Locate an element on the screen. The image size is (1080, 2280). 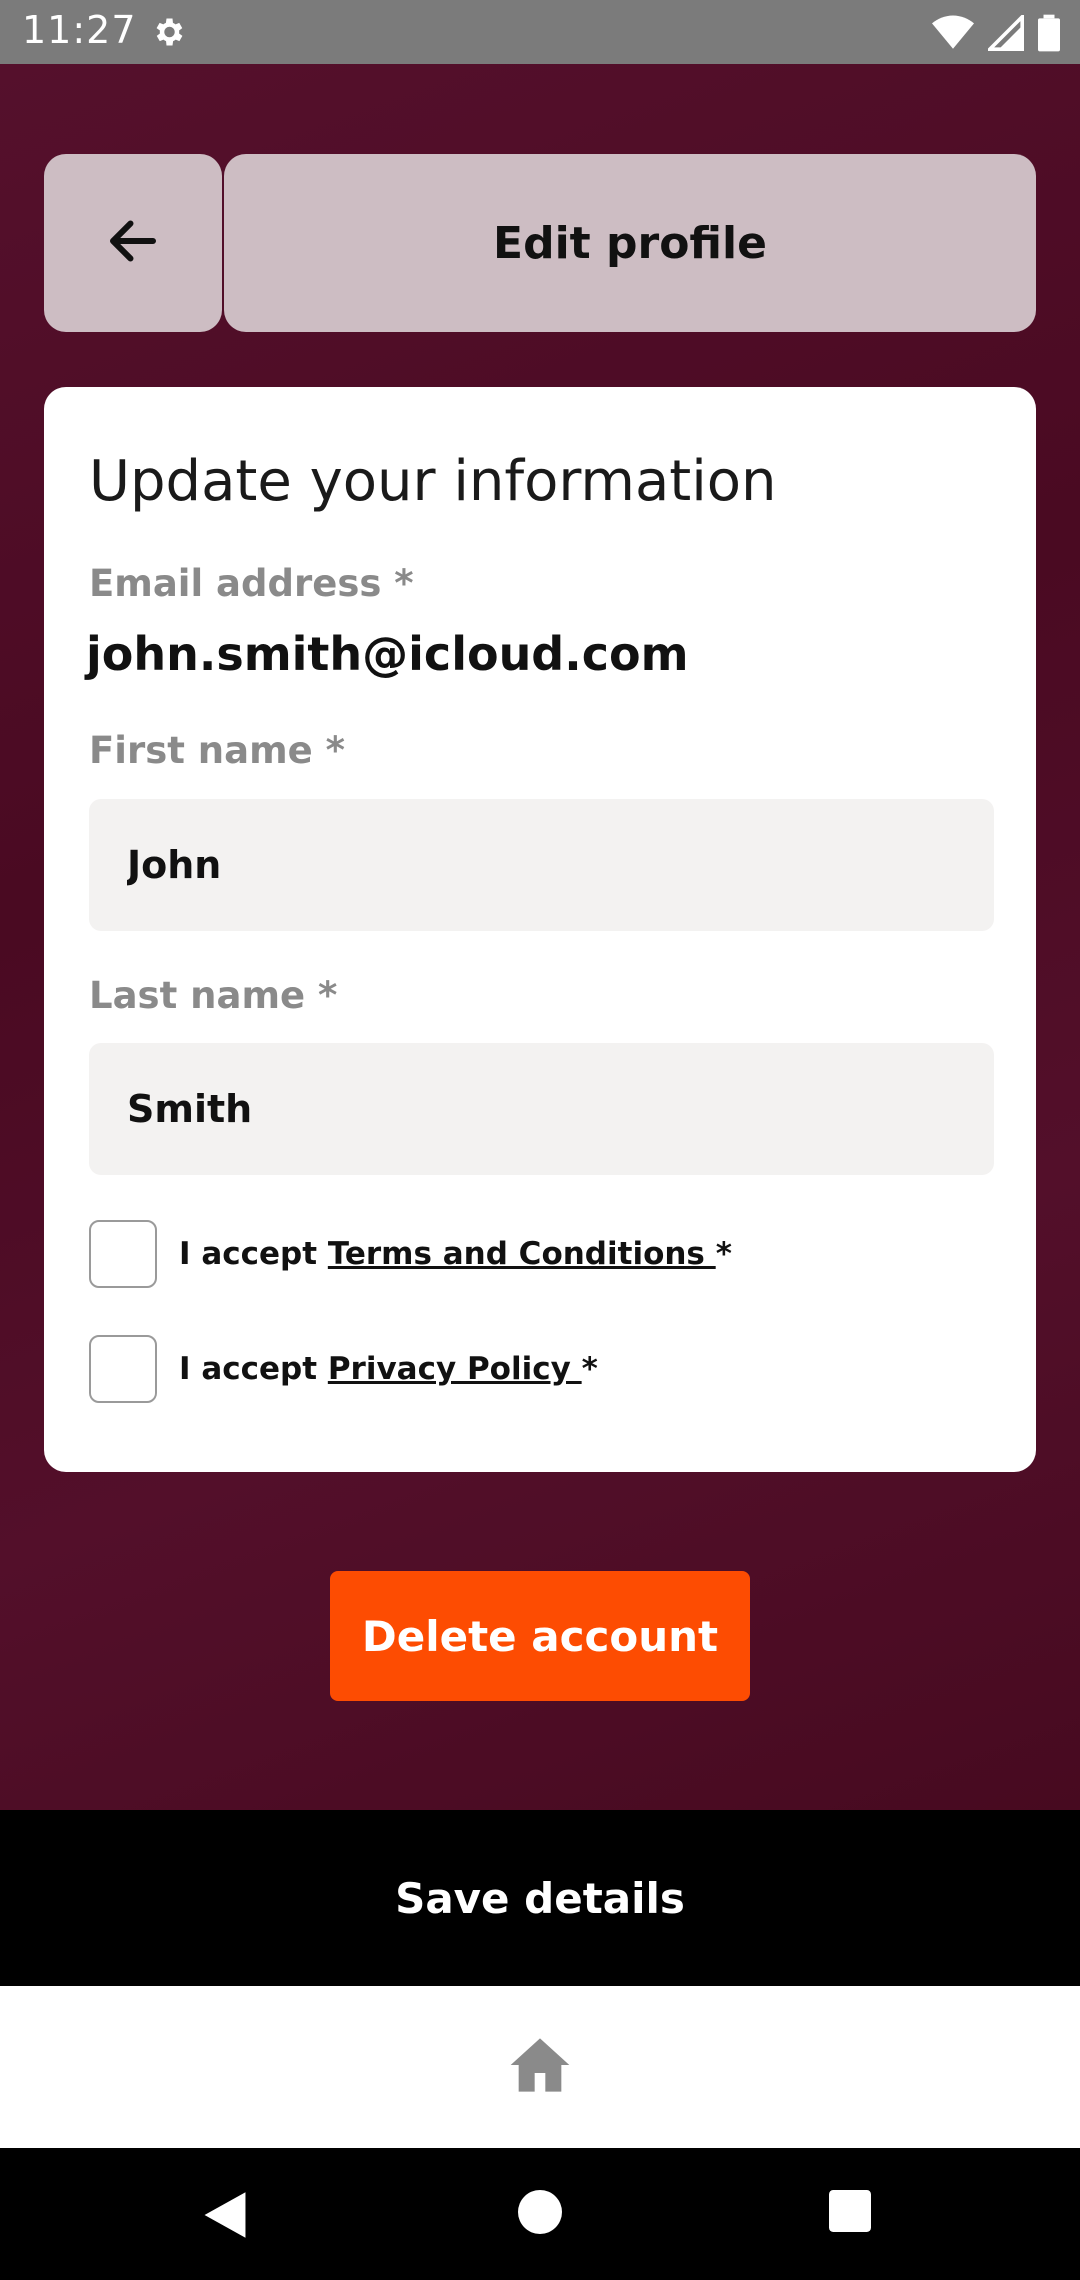
bottom-nav is located at coordinates (540, 2067).